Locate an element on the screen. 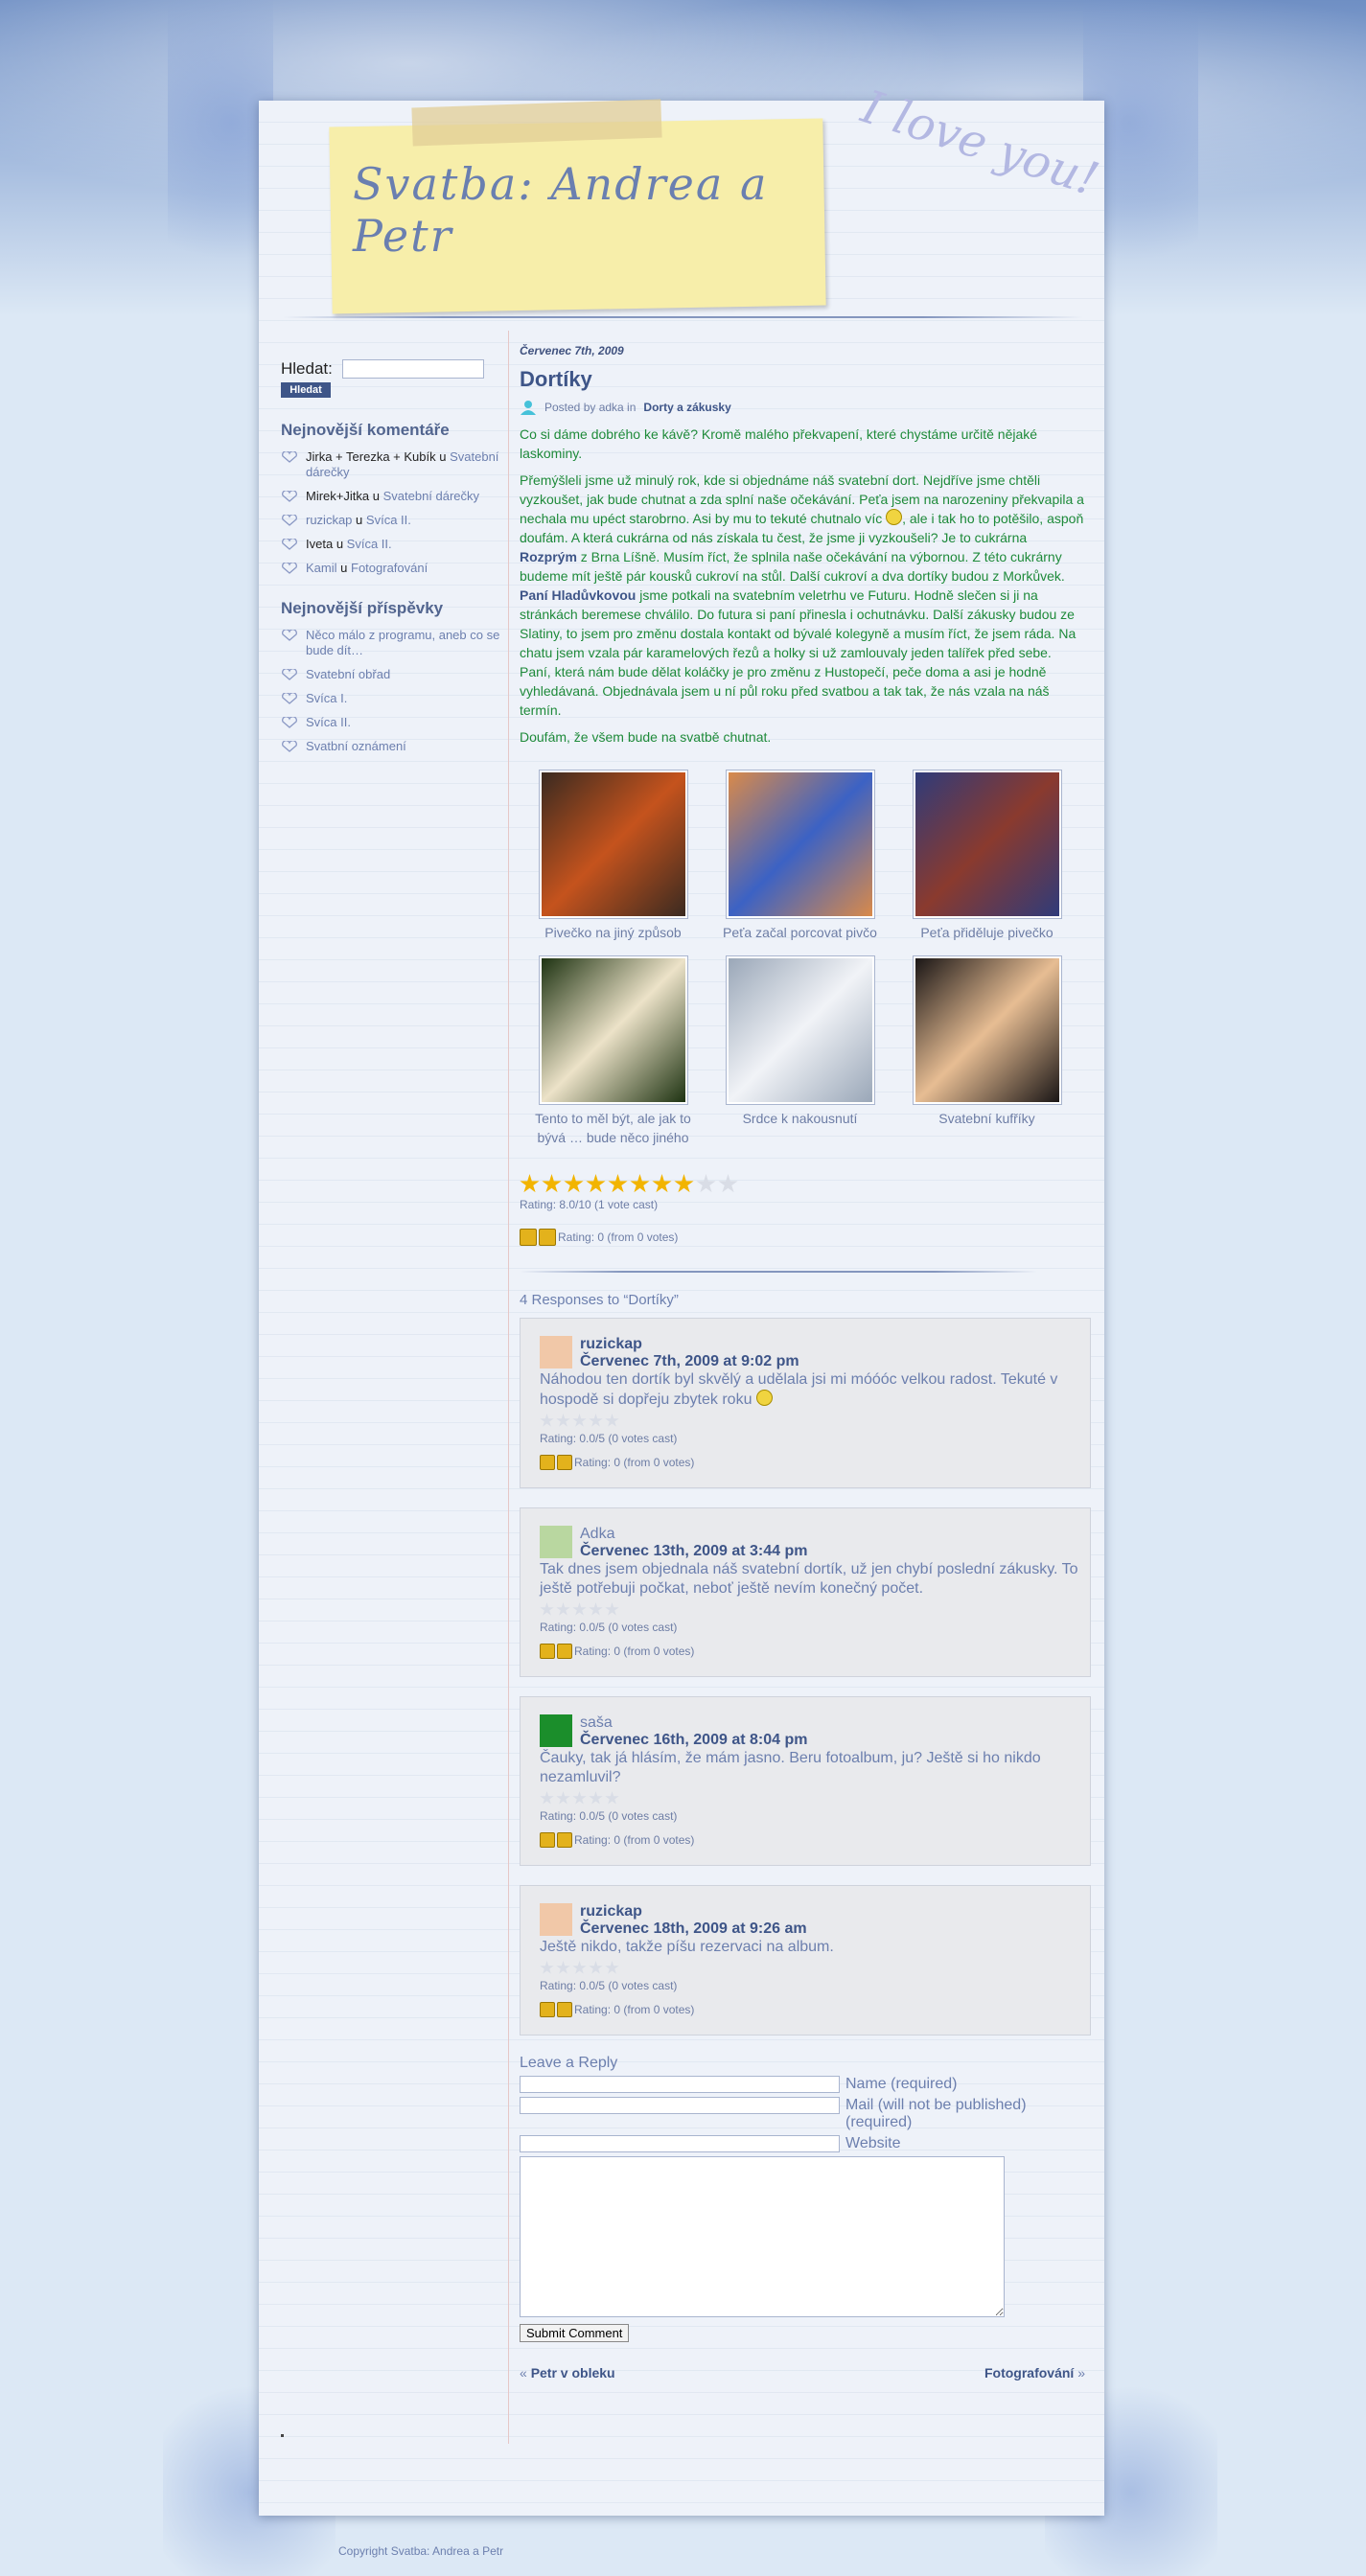 This screenshot has height=2576, width=1366. gallery-item: Peťa přiděluje pivečko is located at coordinates (986, 856).